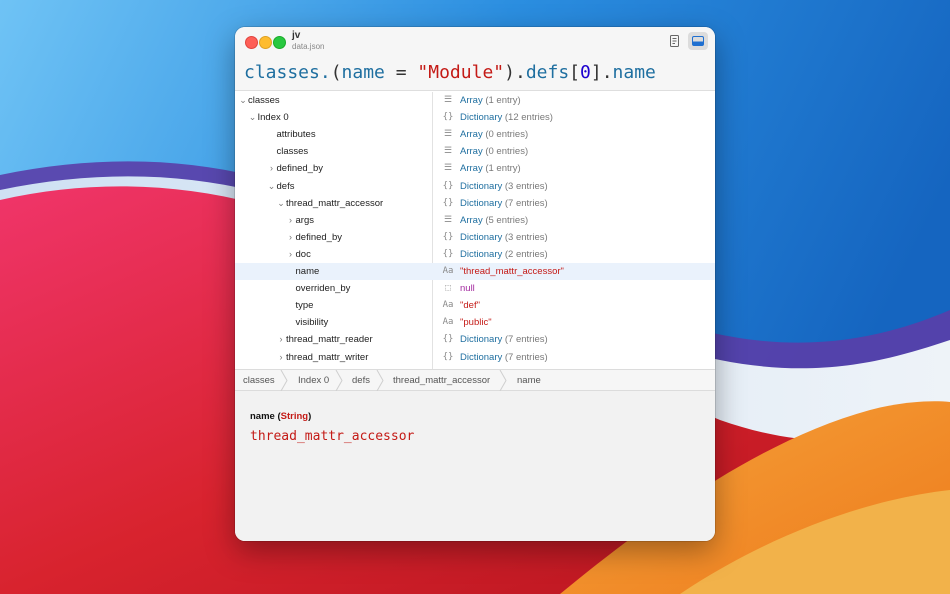 The width and height of the screenshot is (950, 594). Describe the element at coordinates (265, 42) in the screenshot. I see `minimize-button` at that location.